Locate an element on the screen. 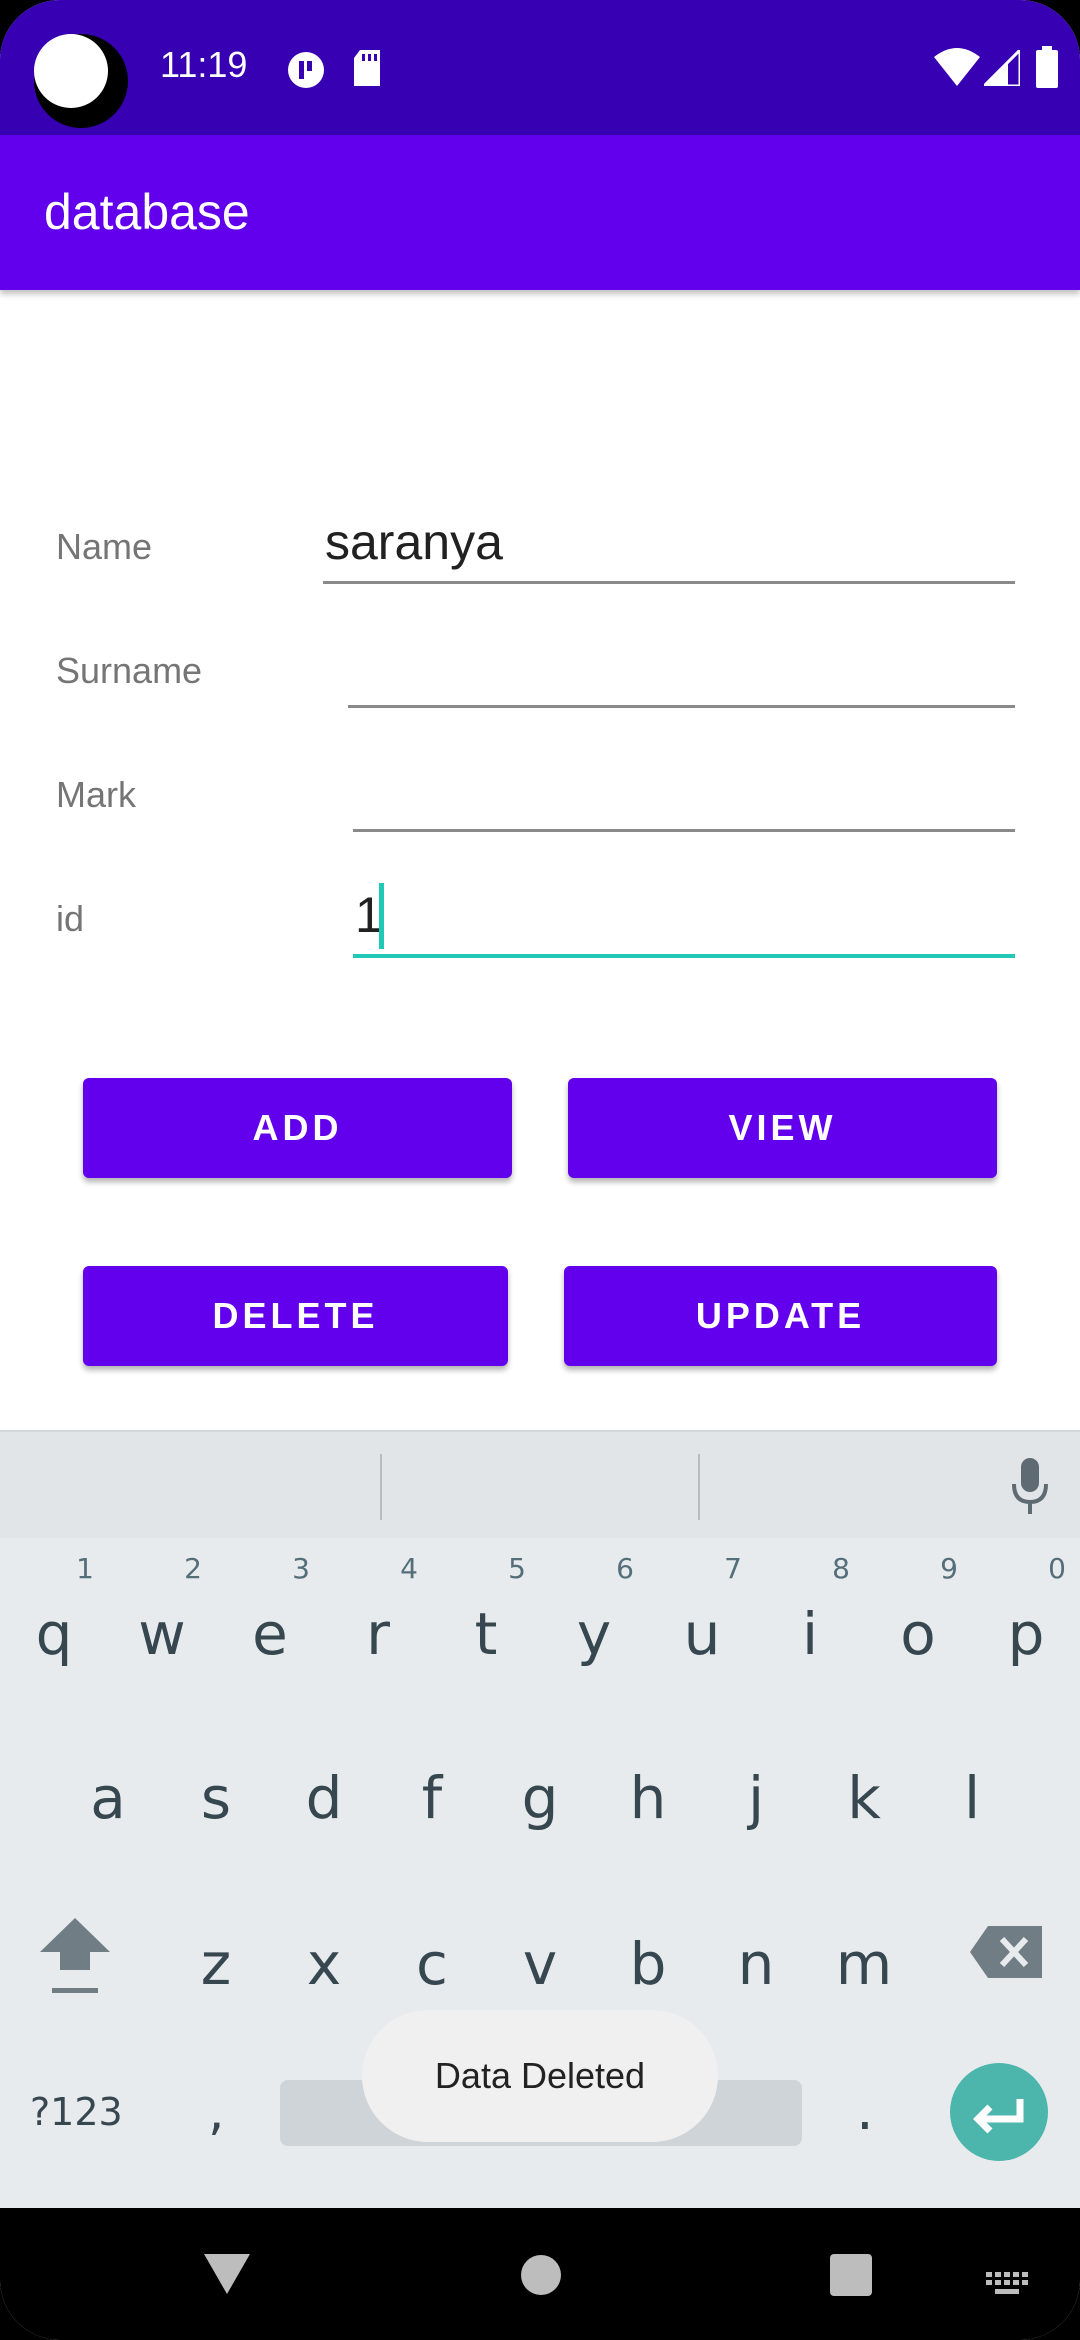  key-letter: r is located at coordinates (378, 1634).